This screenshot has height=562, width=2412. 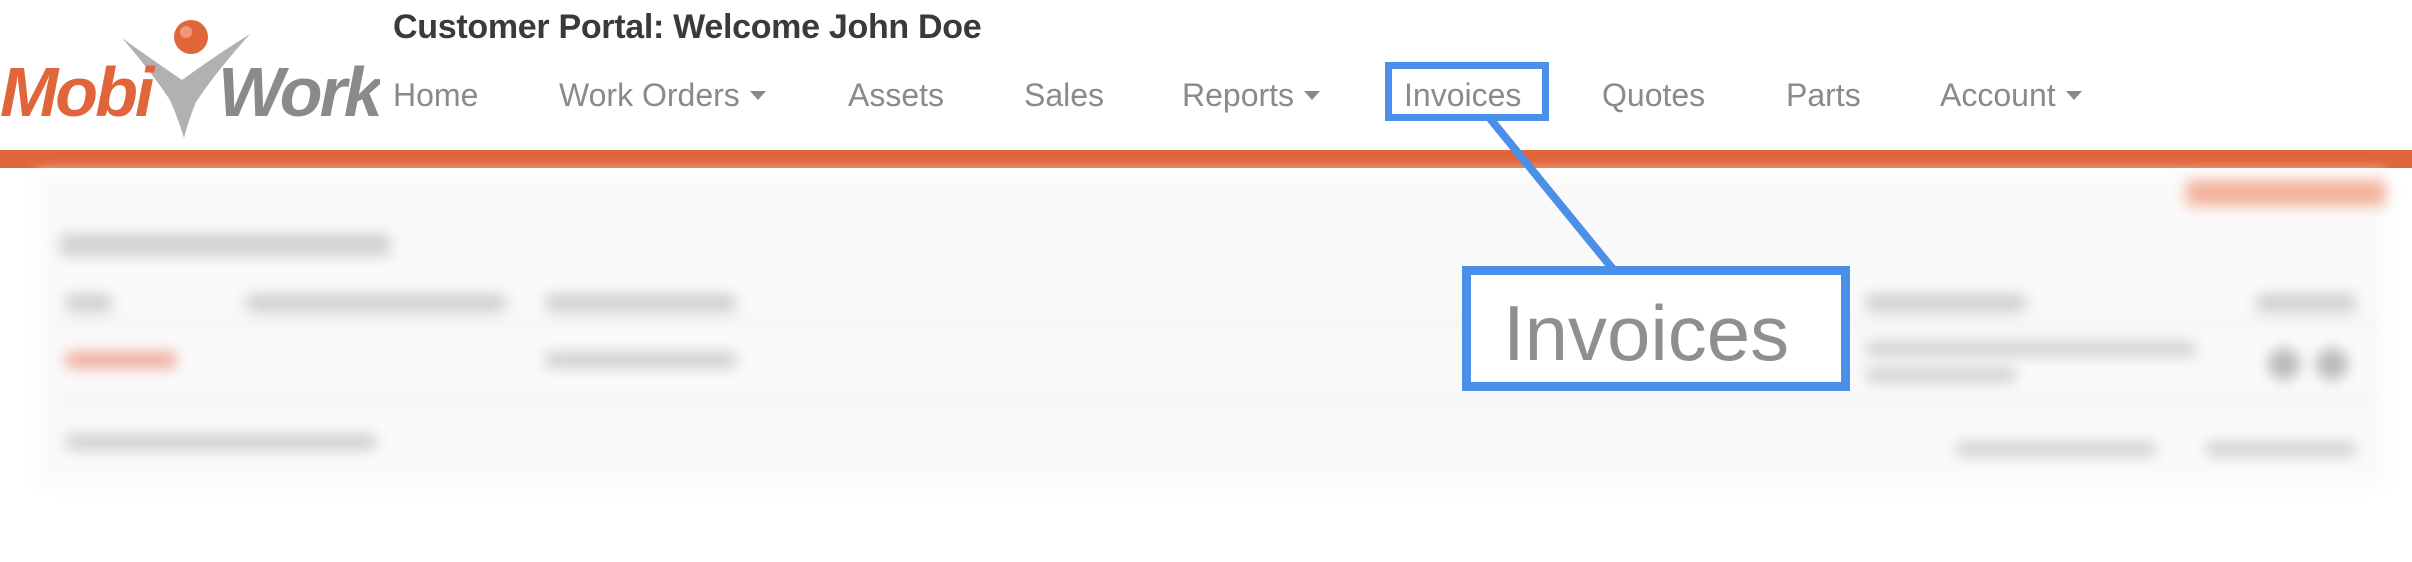 I want to click on nav-item-quotes: Quotes, so click(x=1653, y=95).